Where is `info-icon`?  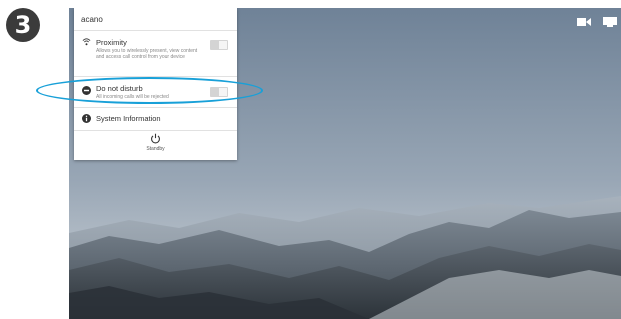
info-icon is located at coordinates (86, 118).